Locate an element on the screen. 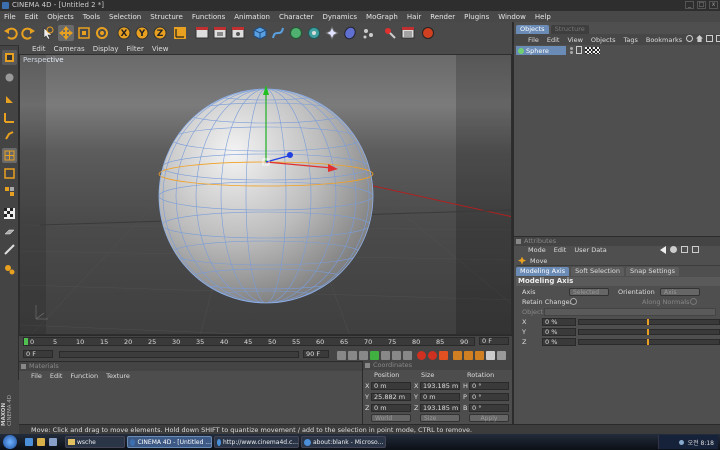 Image resolution: width=720 pixels, height=450 pixels. spline-pen-icon is located at coordinates (278, 33).